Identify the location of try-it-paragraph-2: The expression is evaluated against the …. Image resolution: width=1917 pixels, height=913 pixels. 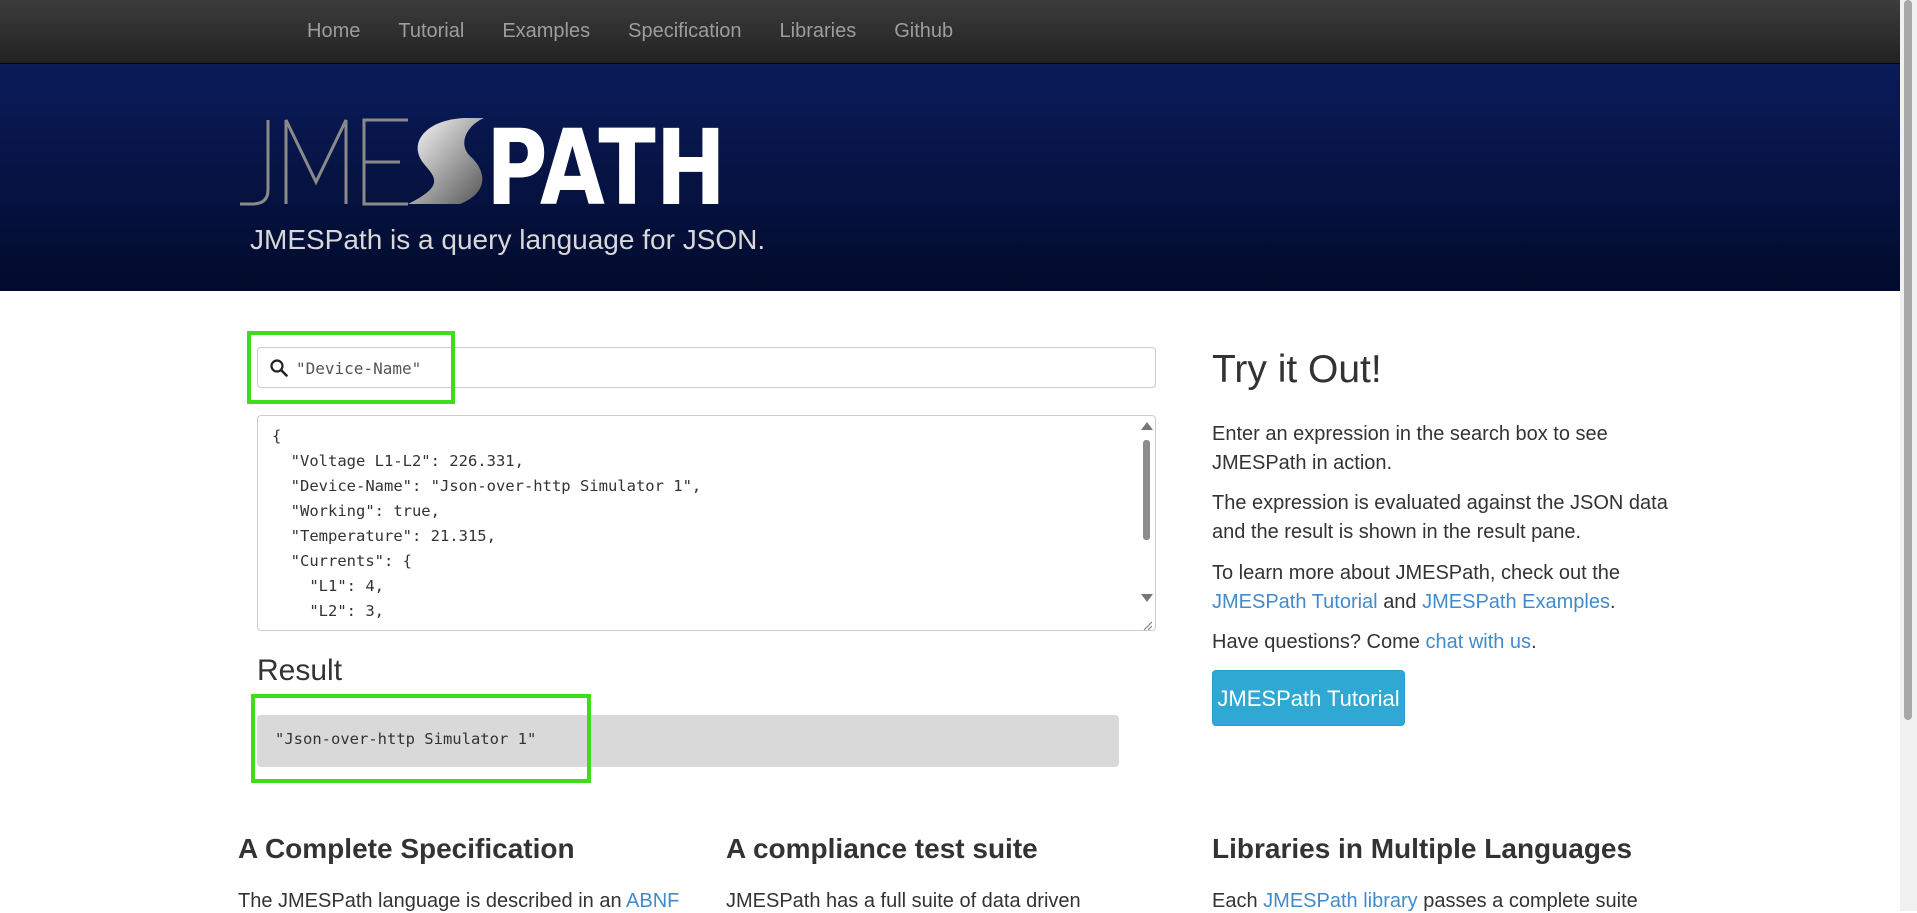
(1440, 517).